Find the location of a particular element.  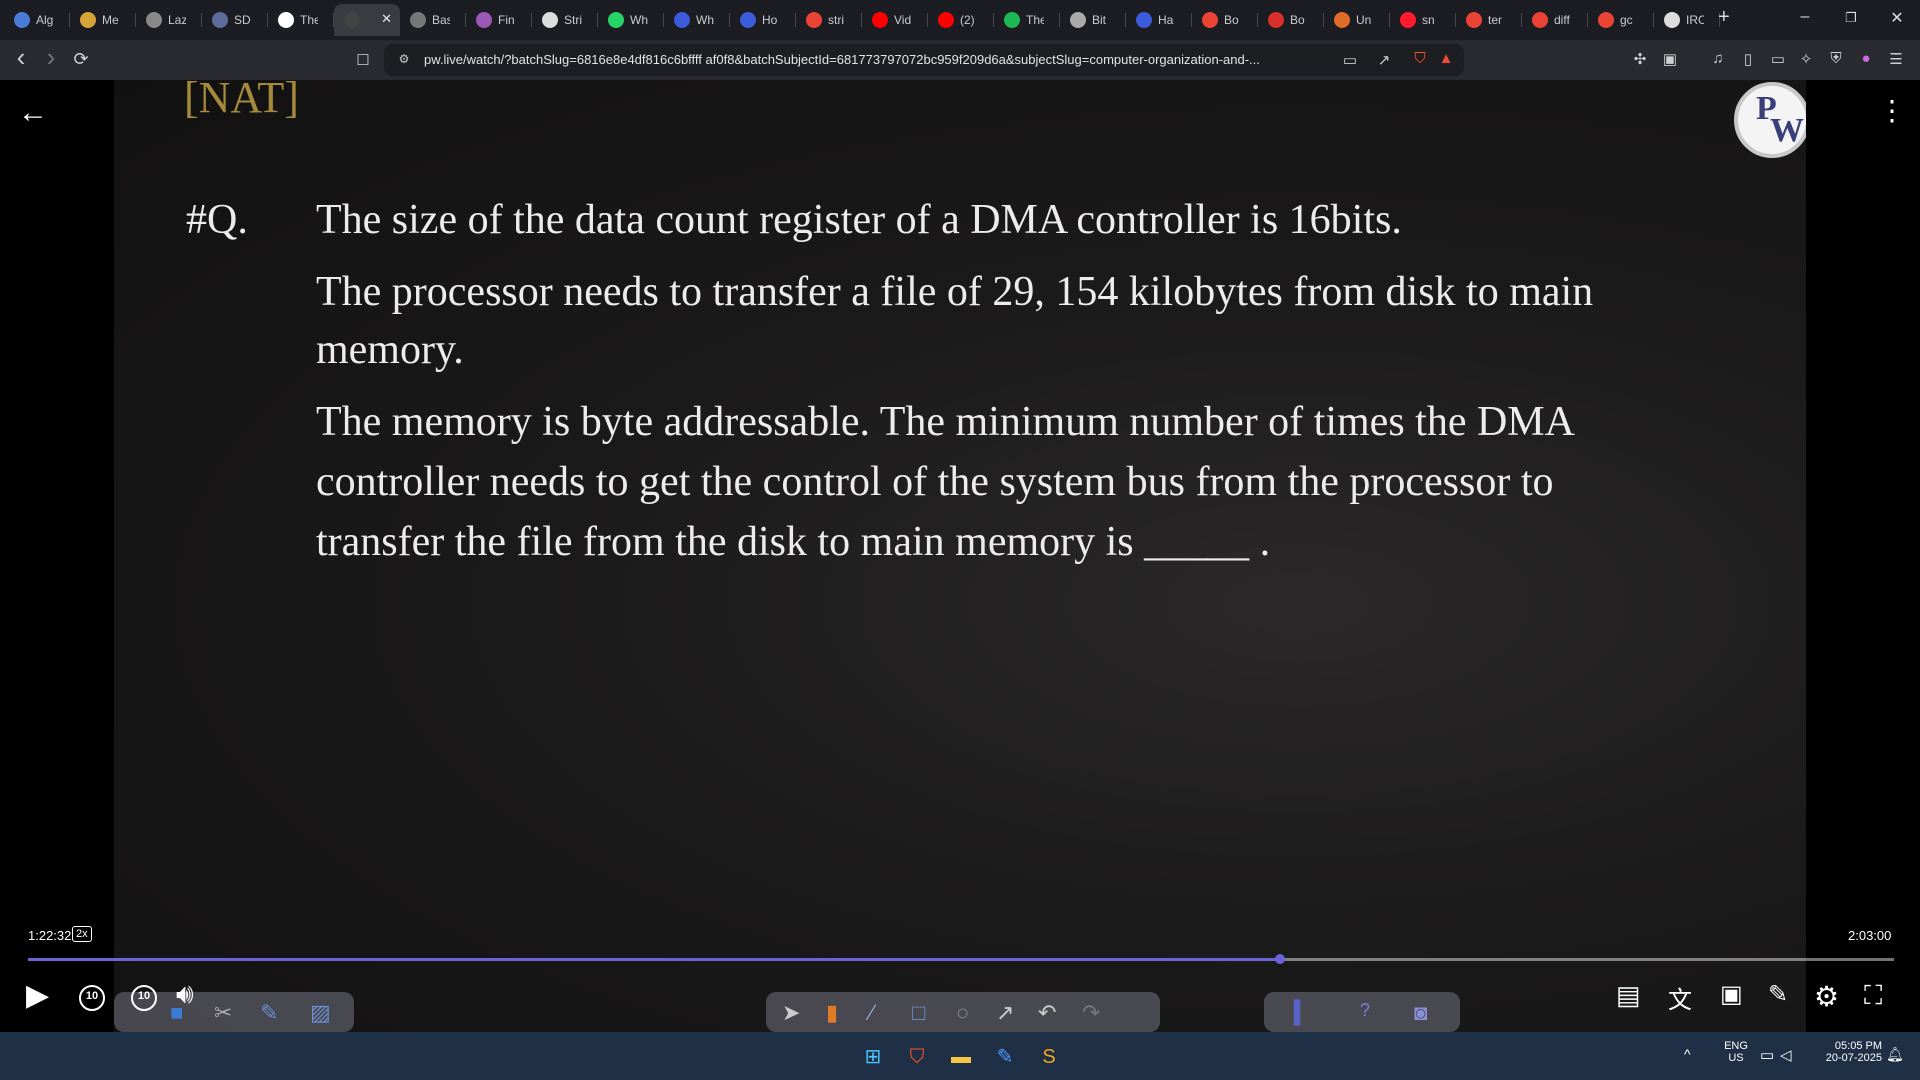

opera-icon is located at coordinates (1408, 20).